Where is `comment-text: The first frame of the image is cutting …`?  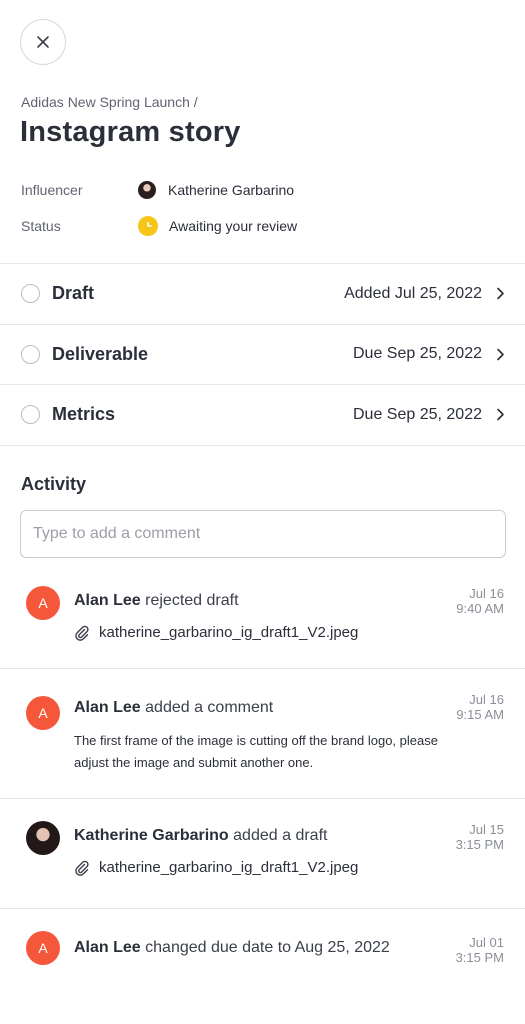 comment-text: The first frame of the image is cutting … is located at coordinates (256, 751).